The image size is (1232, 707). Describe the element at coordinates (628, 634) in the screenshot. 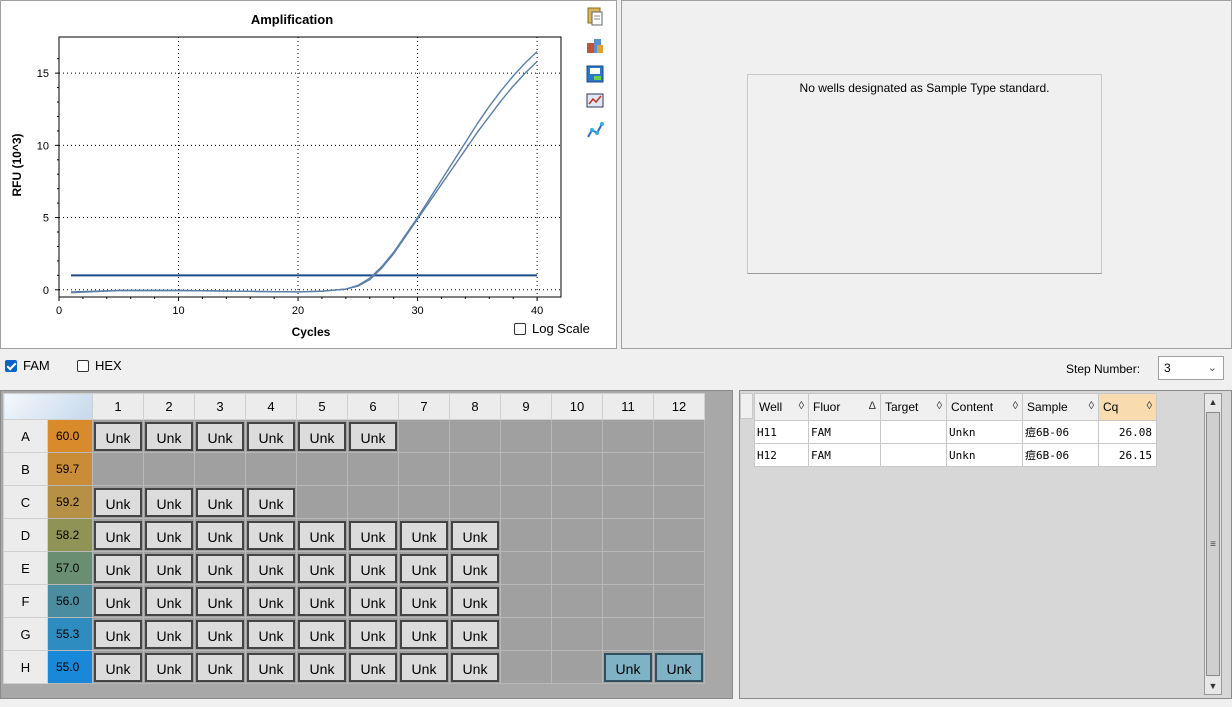

I see `well-G11` at that location.